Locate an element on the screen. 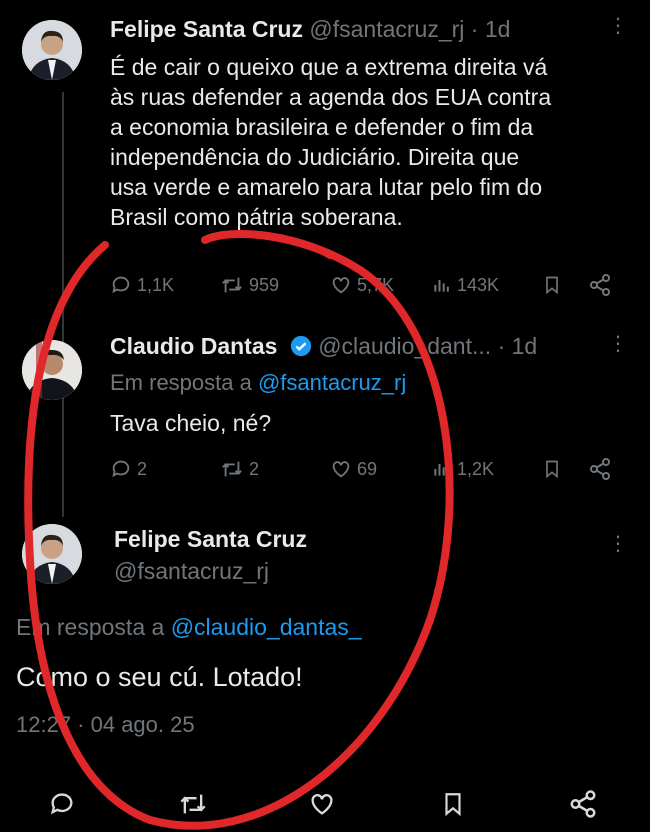 Image resolution: width=650 pixels, height=832 pixels. retweet-button: 2 is located at coordinates (239, 469).